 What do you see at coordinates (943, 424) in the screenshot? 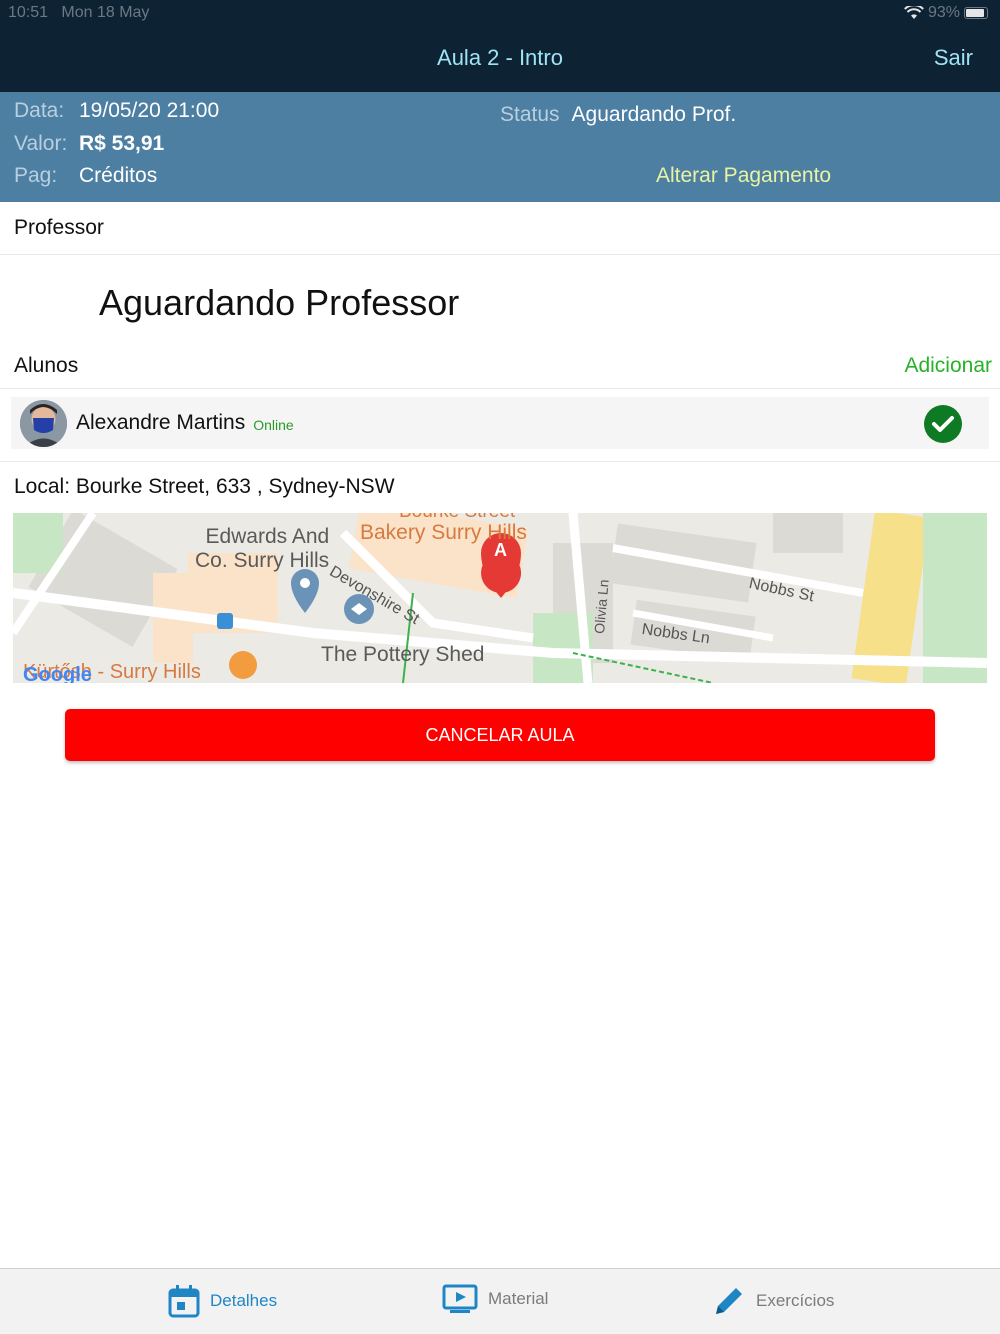
I see `check-icon` at bounding box center [943, 424].